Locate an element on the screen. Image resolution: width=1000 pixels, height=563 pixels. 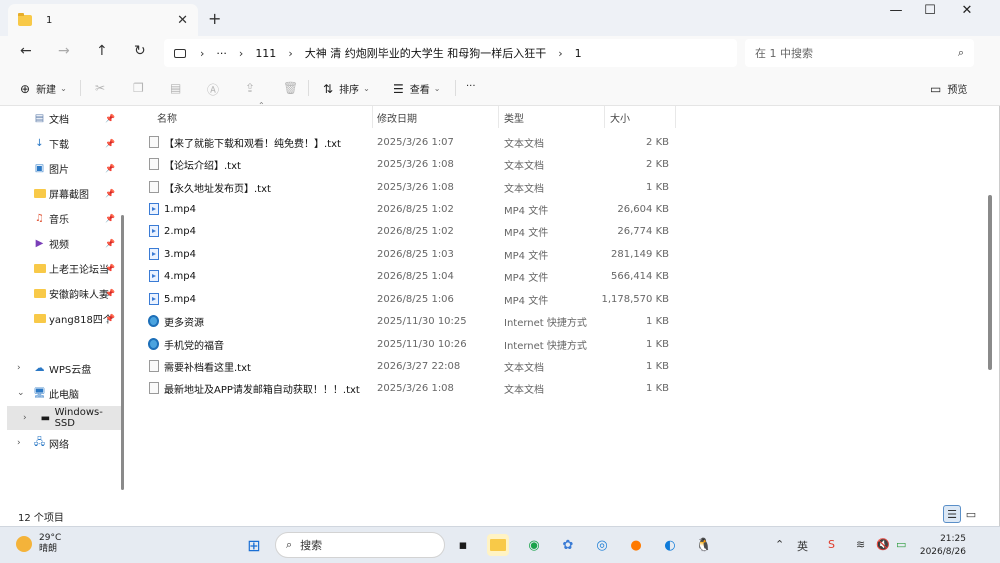
file-row: 需要补档看这里.txt 2026/3/27 22:08 文本文档 1 KB is located at coordinates (411, 366).